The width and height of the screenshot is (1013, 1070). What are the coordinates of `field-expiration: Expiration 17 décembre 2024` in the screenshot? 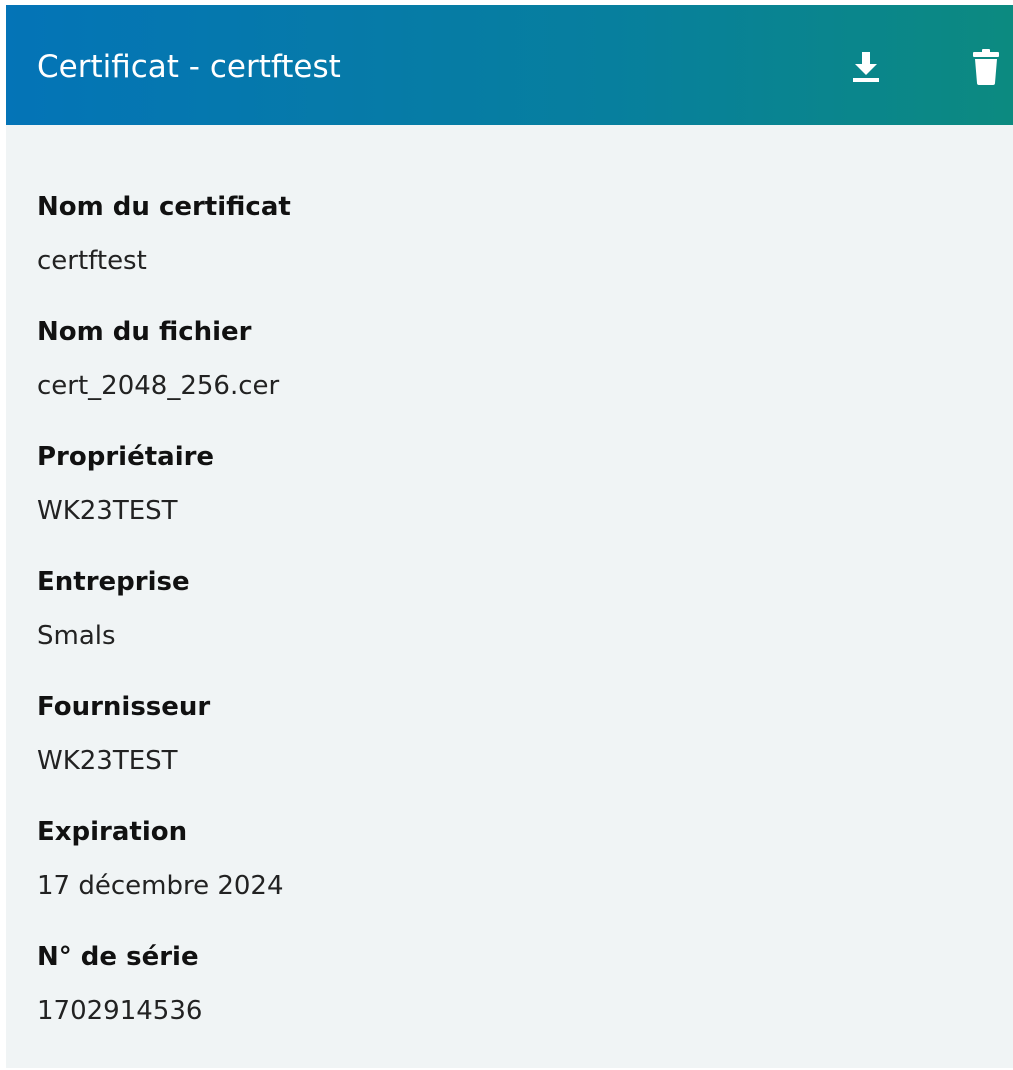 It's located at (507, 877).